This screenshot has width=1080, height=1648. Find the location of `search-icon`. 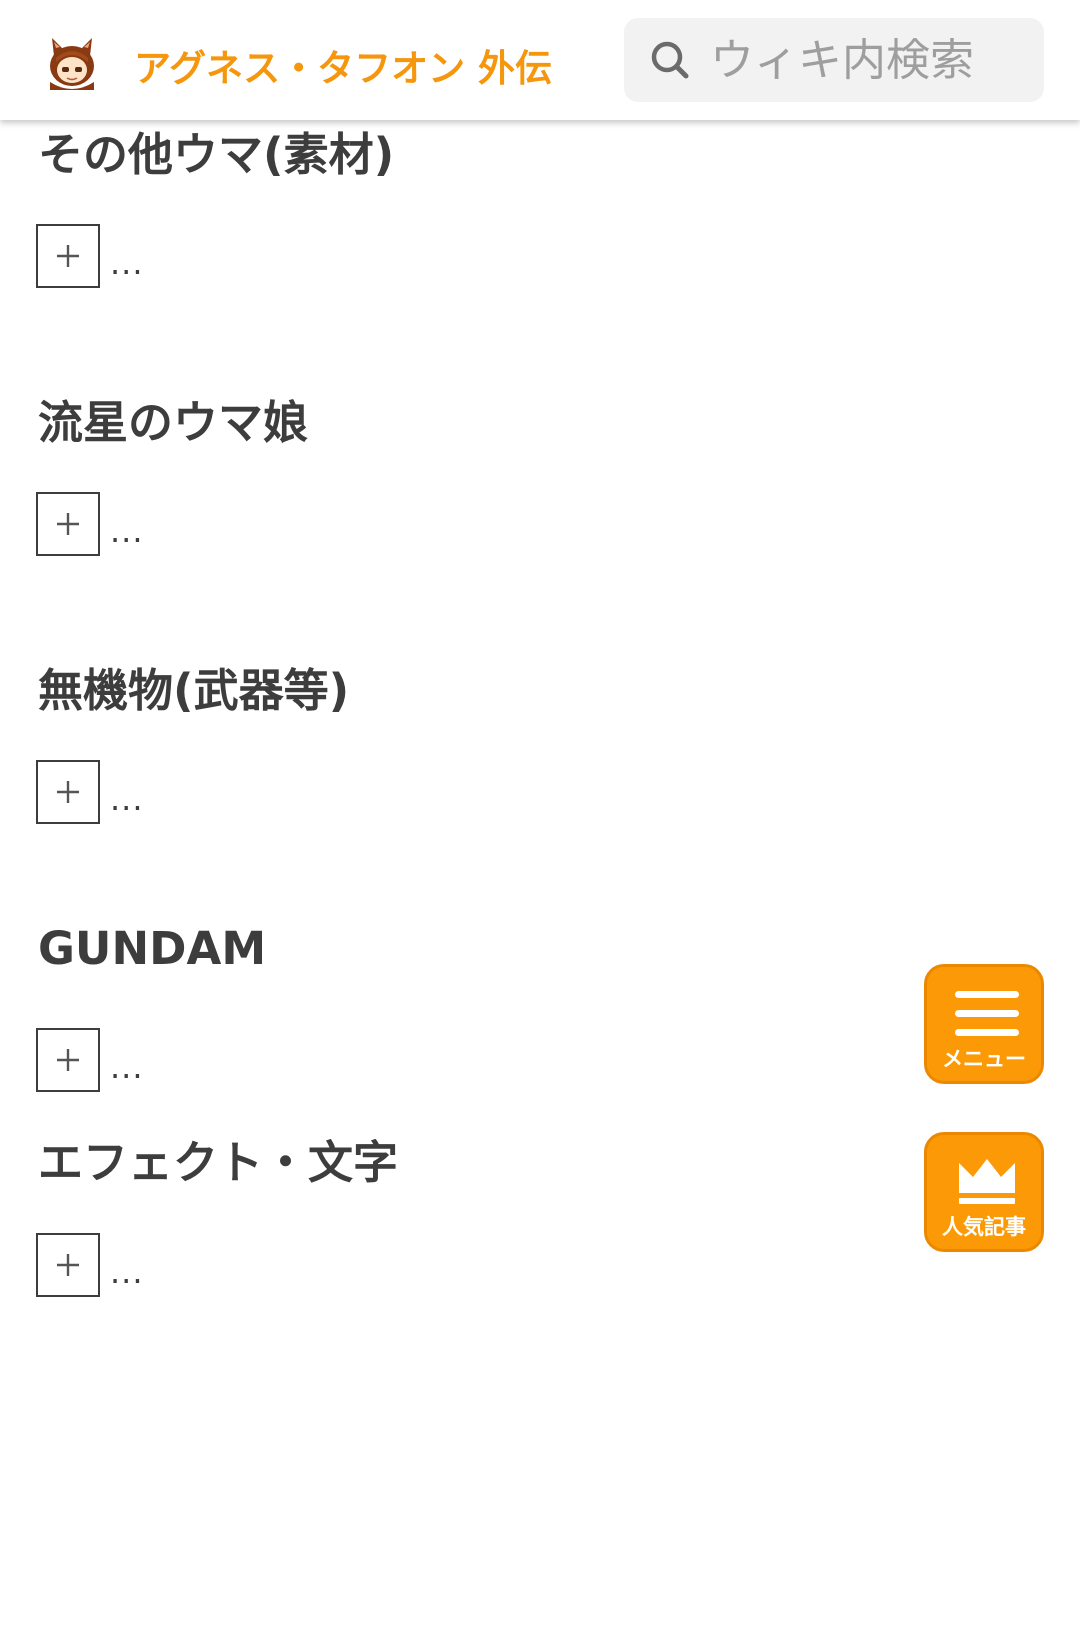

search-icon is located at coordinates (670, 60).